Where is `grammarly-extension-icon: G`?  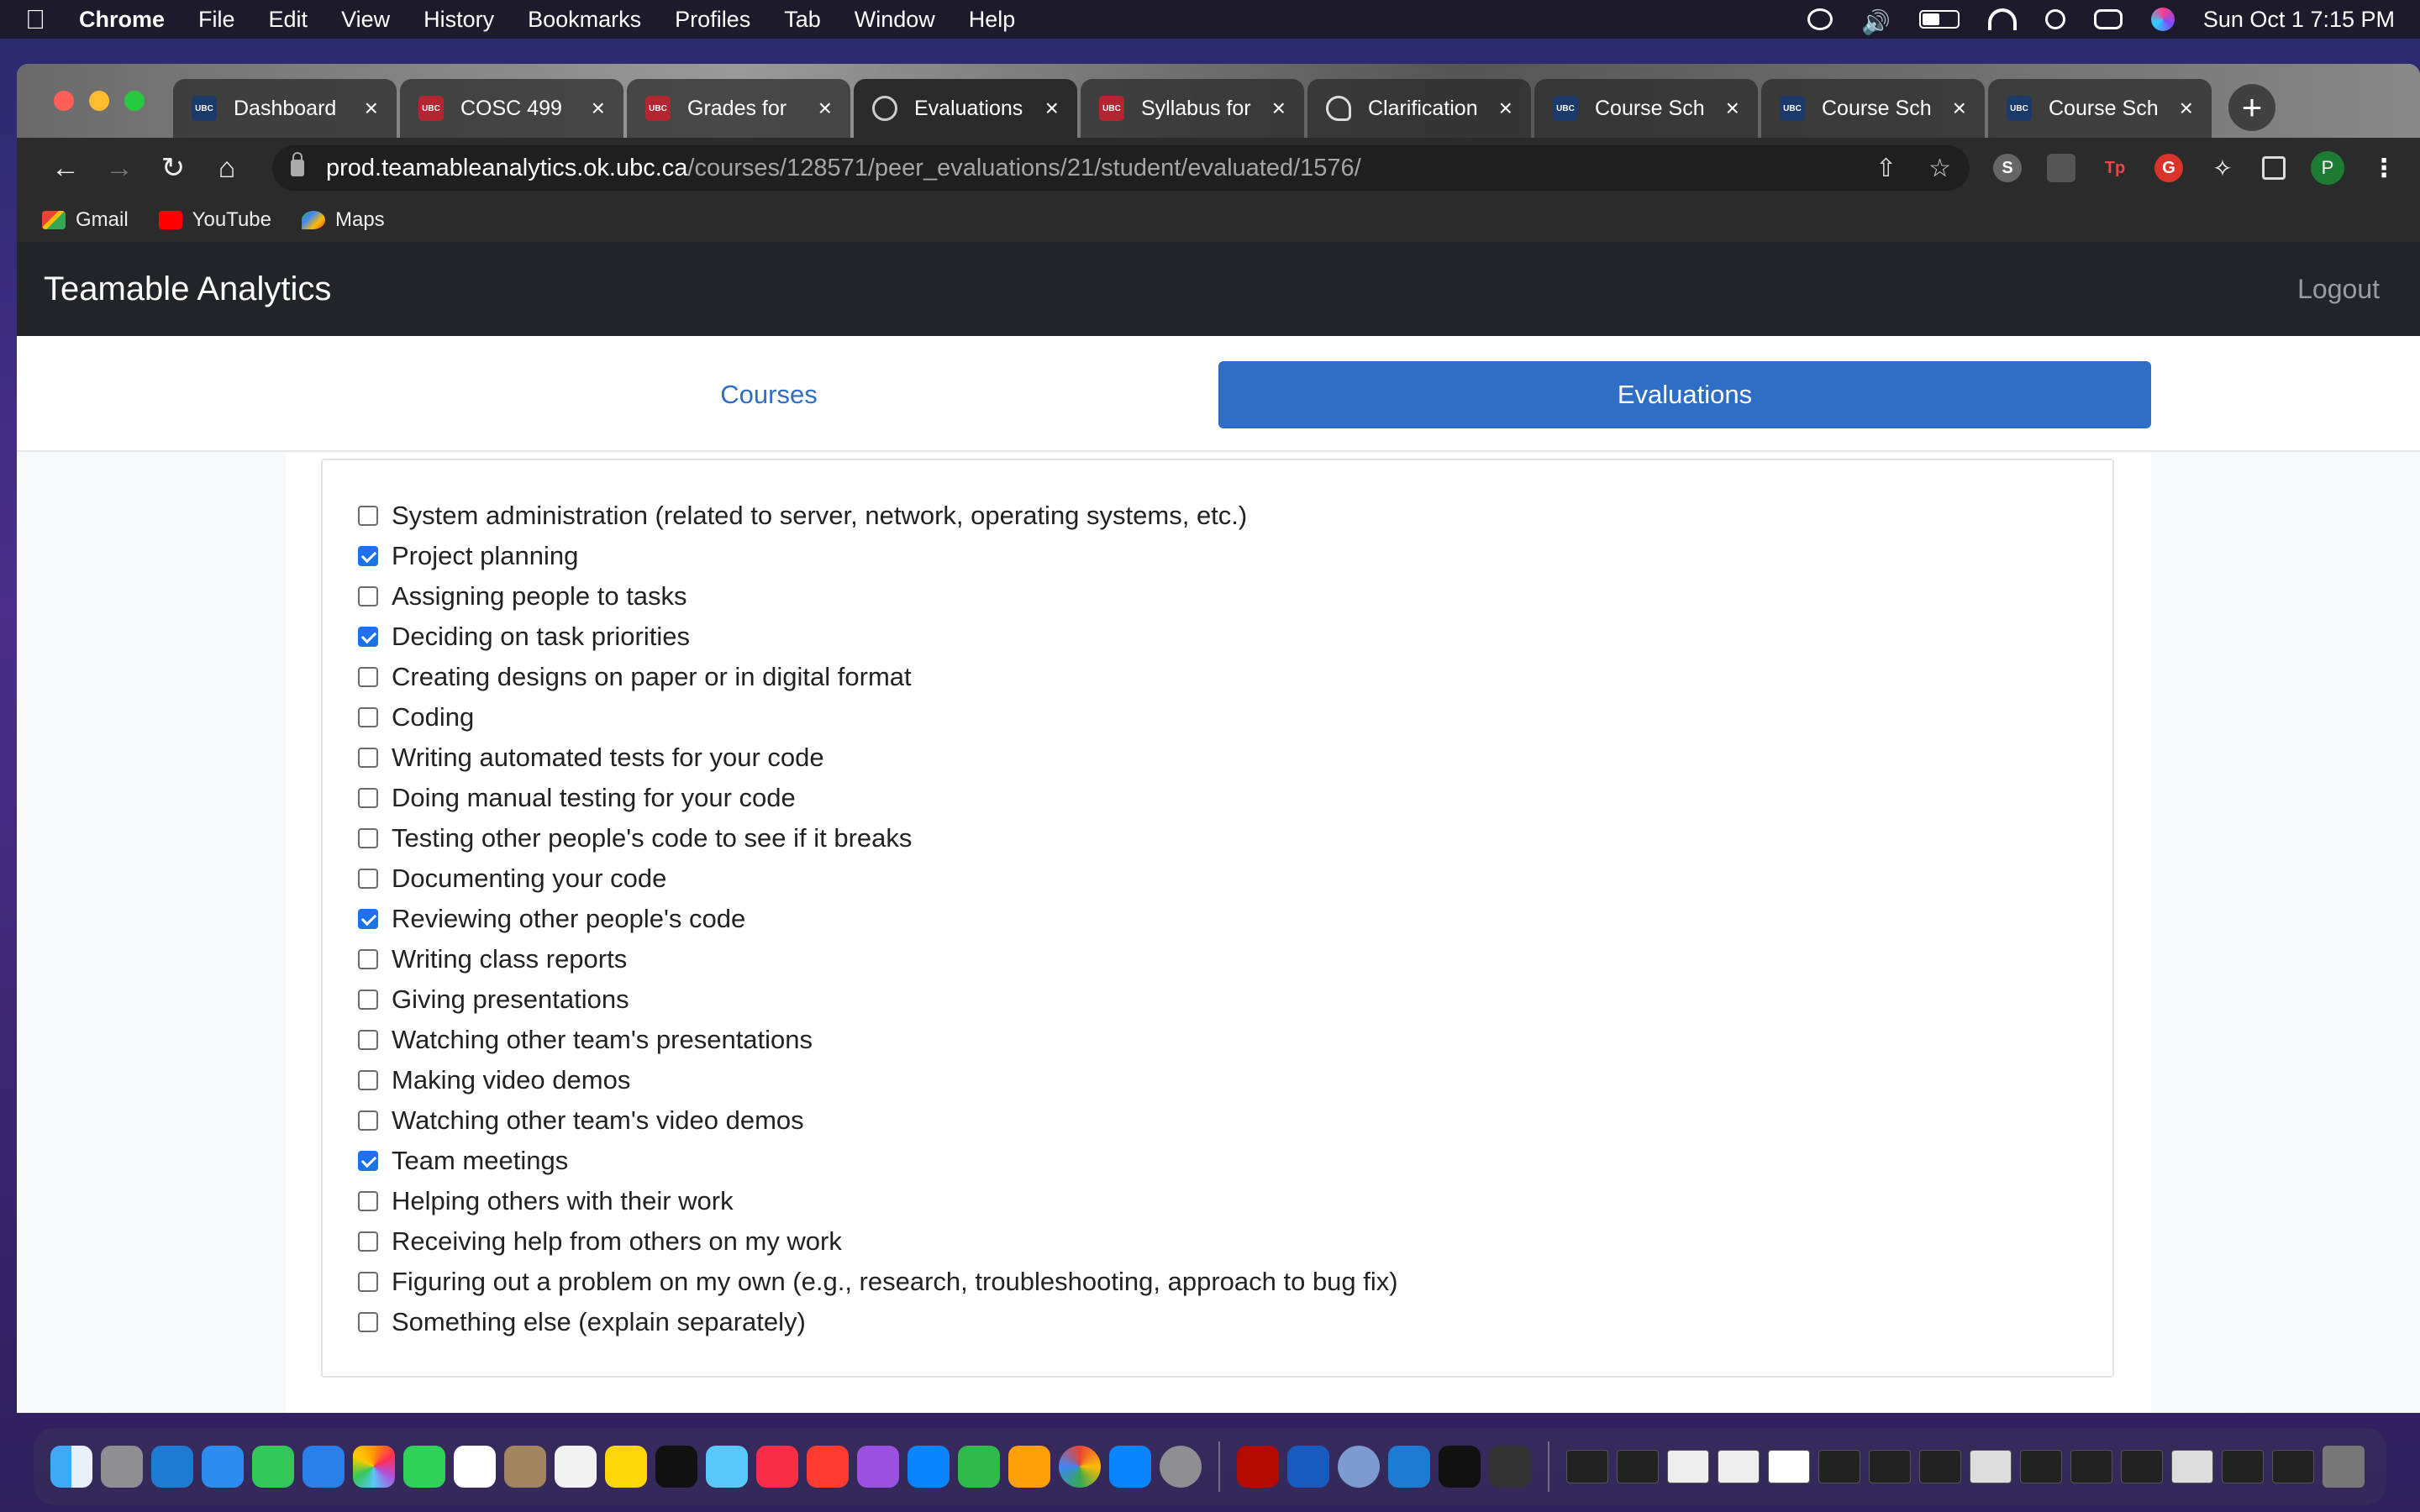 grammarly-extension-icon: G is located at coordinates (2168, 168).